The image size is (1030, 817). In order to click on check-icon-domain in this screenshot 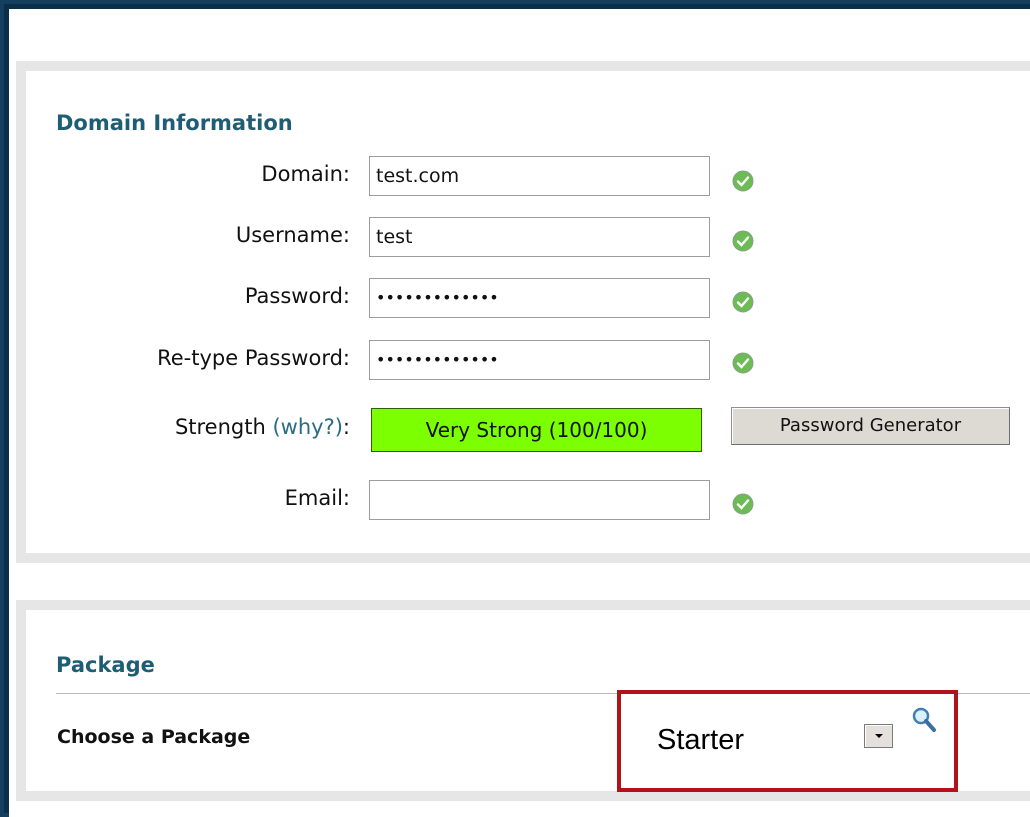, I will do `click(743, 181)`.